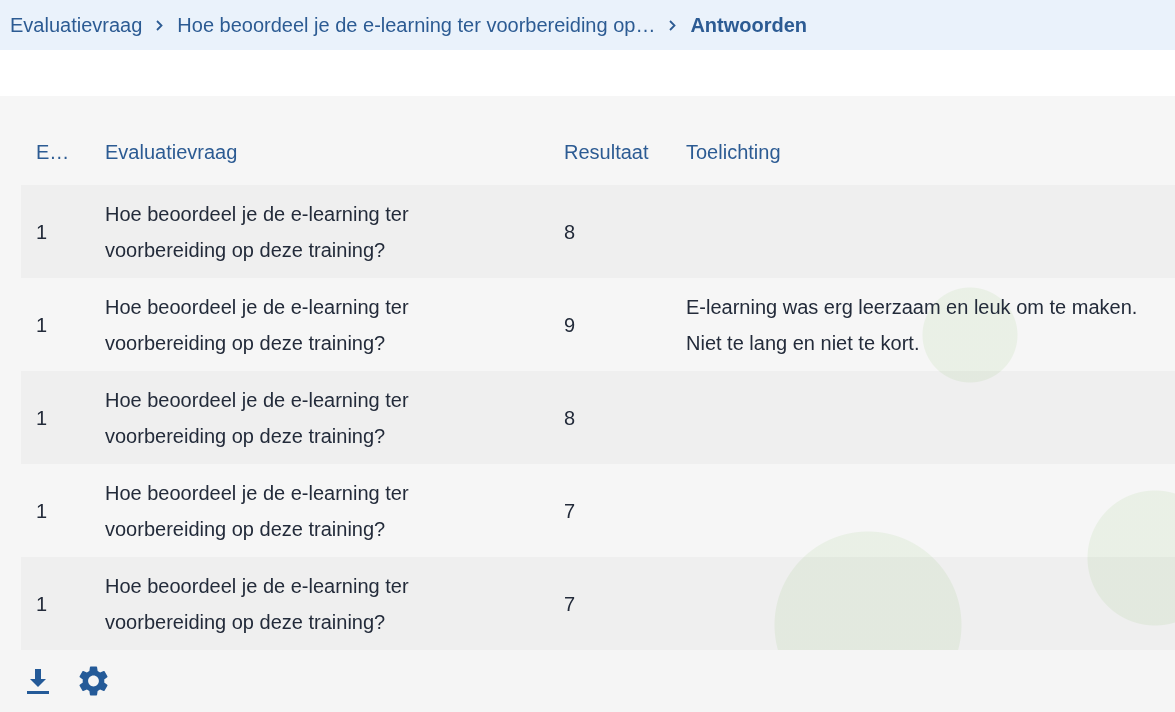  I want to click on table-cell-text: 9, so click(570, 325).